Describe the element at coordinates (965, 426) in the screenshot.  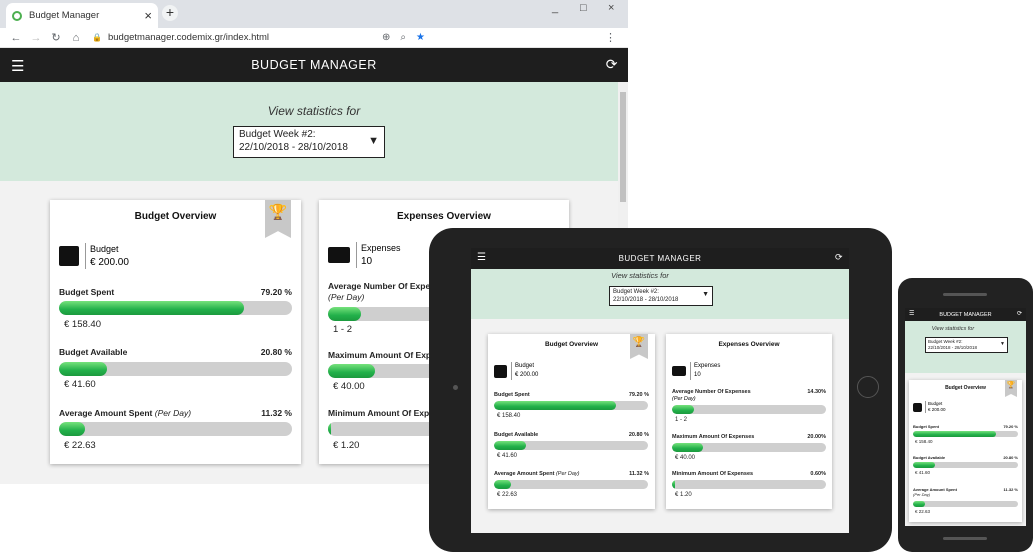
I see `metric-header: Budget Spent 79.20 %` at that location.